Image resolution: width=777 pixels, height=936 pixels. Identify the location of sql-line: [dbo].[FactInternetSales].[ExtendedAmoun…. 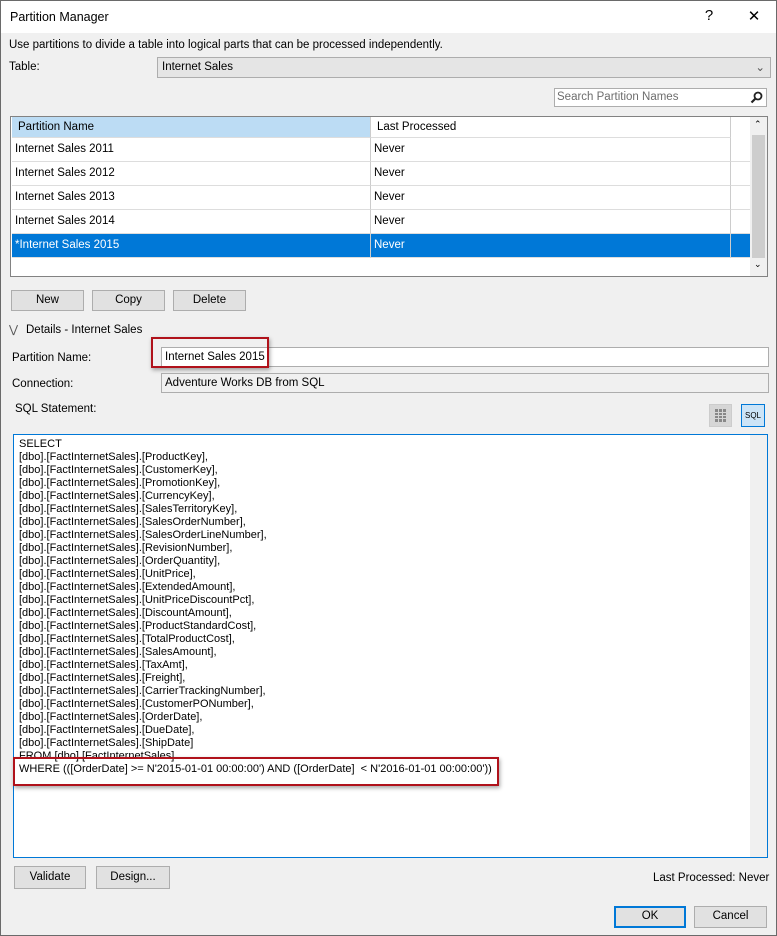
(127, 587).